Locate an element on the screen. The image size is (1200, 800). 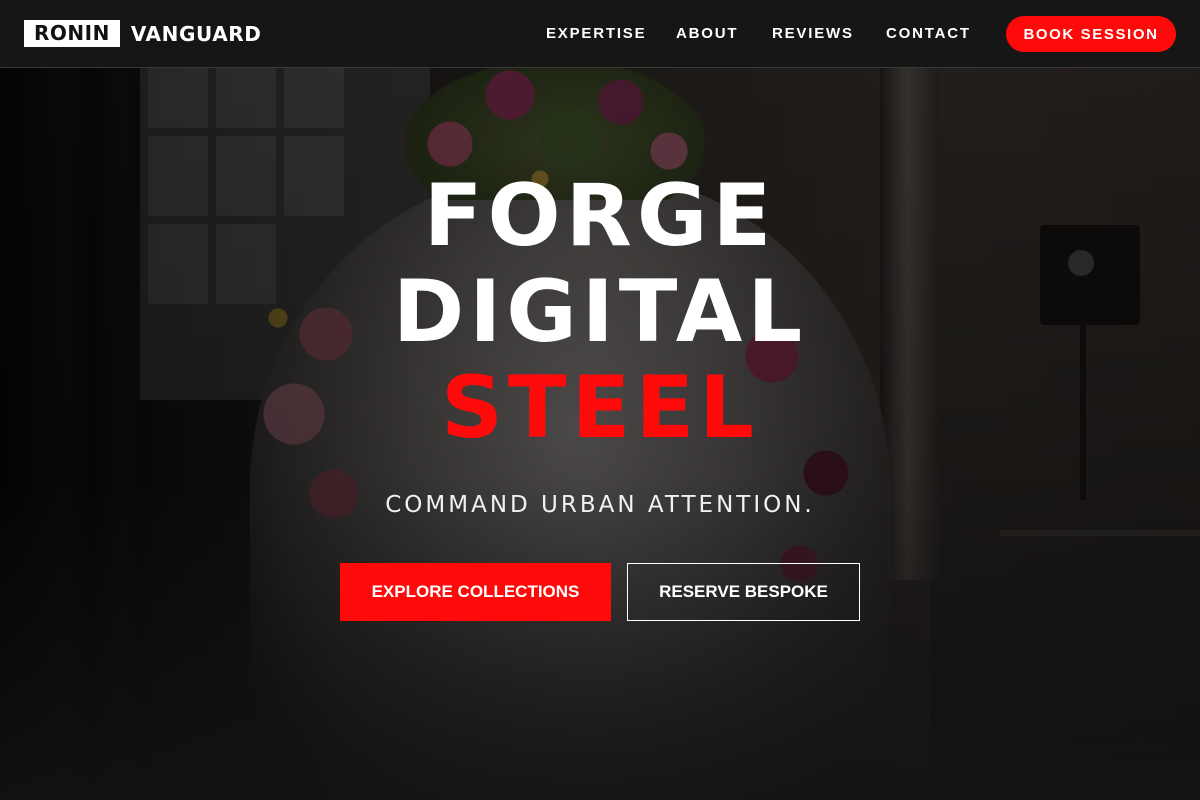
book-session-button: BOOK SESSION is located at coordinates (1091, 34).